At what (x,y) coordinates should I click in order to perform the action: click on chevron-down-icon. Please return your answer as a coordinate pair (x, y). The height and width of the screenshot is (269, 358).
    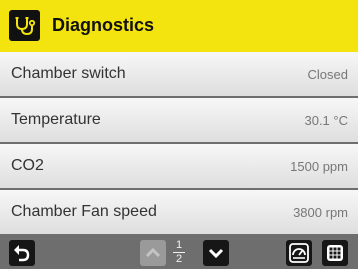
    Looking at the image, I should click on (216, 253).